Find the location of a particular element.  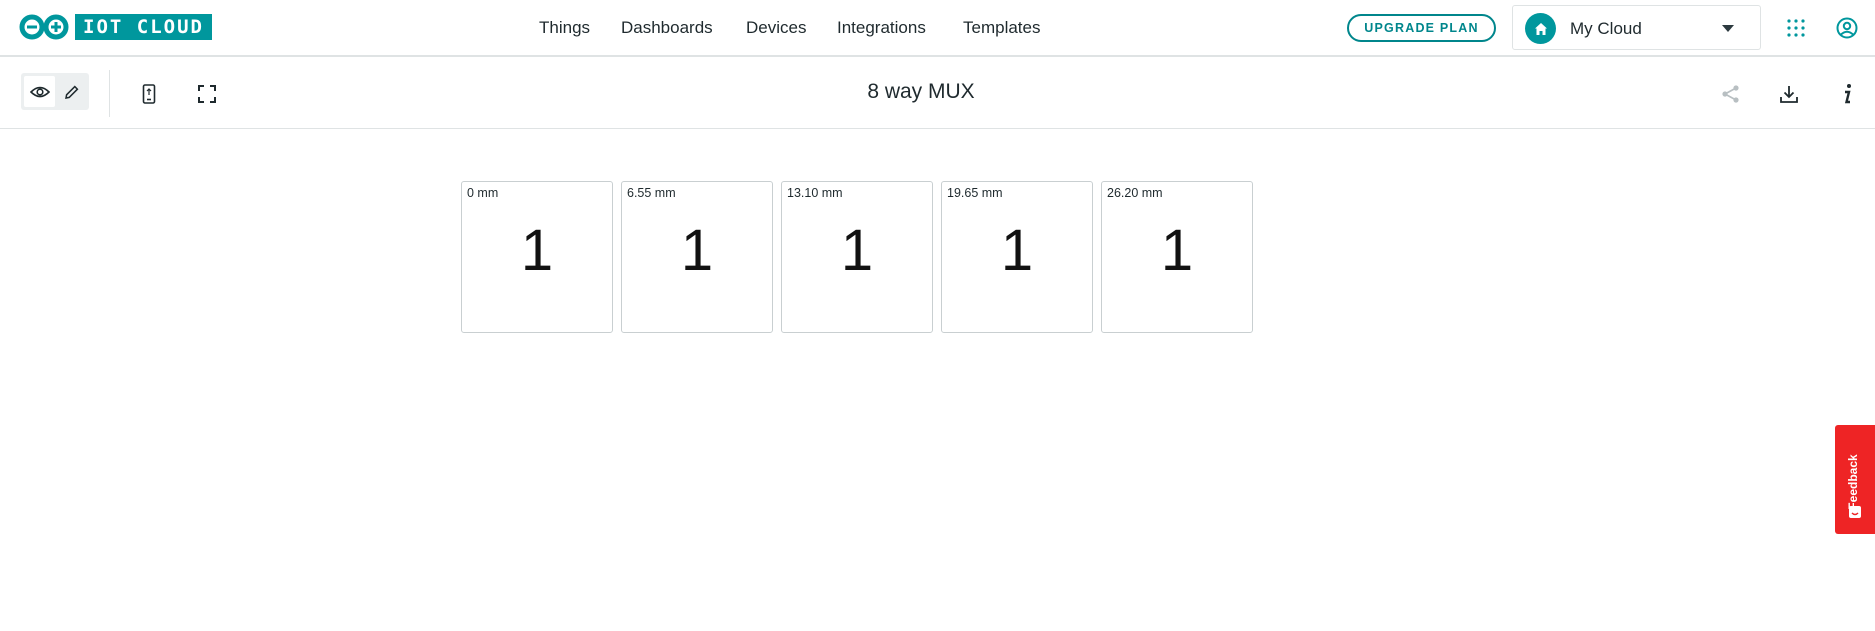

upgrade-plan-button: UPGRADE PLAN is located at coordinates (1421, 28).